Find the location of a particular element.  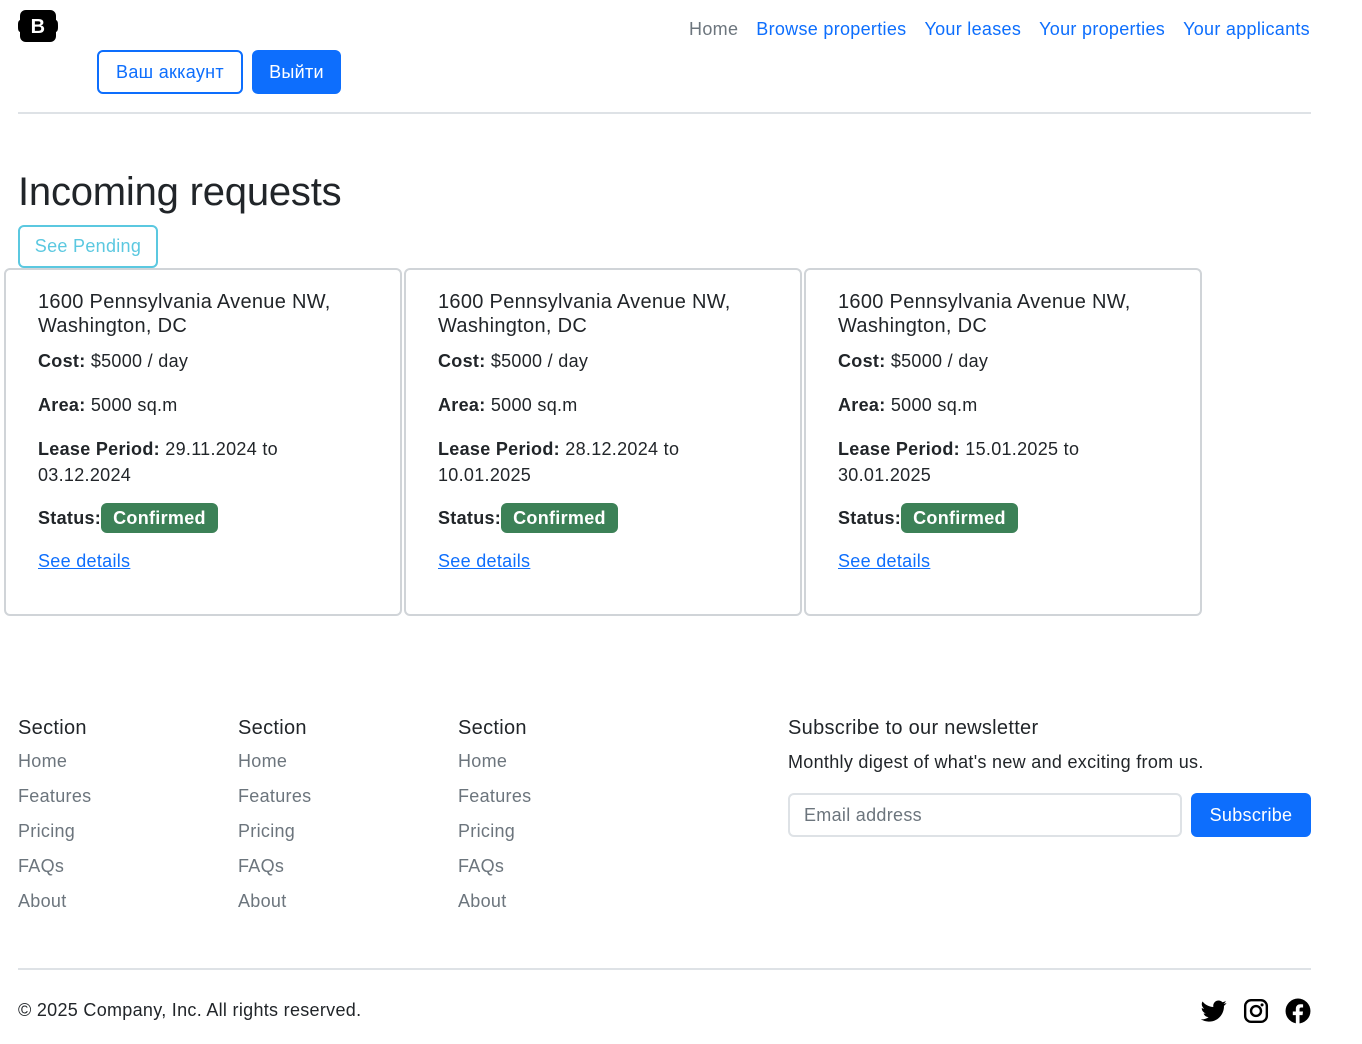

bootstrap-logo-icon: B is located at coordinates (38, 26).